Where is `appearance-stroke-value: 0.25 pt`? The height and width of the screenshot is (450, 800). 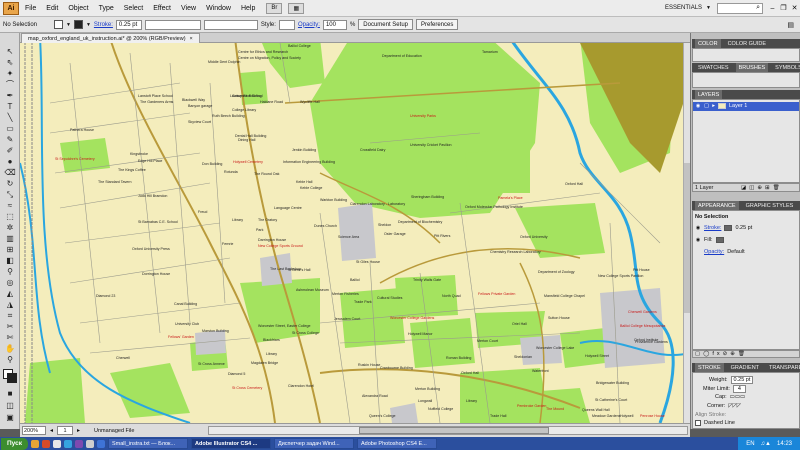
appearance-stroke-value: 0.25 pt is located at coordinates (743, 228).